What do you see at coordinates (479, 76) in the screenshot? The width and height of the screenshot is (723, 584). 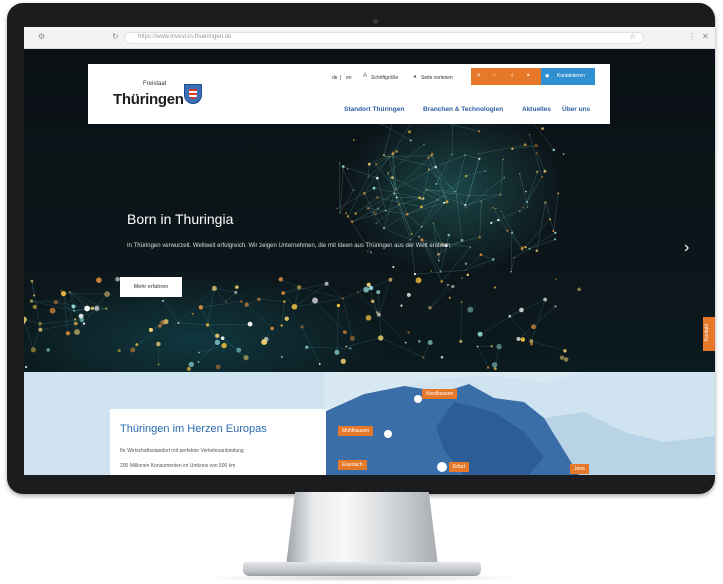 I see `search-icon: ⌕` at bounding box center [479, 76].